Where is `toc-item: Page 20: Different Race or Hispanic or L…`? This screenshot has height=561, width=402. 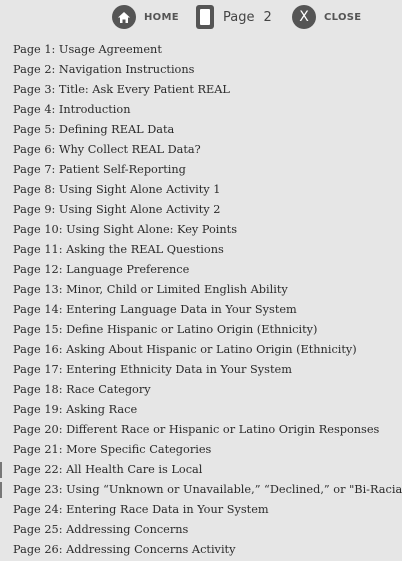
toc-item: Page 20: Different Race or Hispanic or L… is located at coordinates (201, 430).